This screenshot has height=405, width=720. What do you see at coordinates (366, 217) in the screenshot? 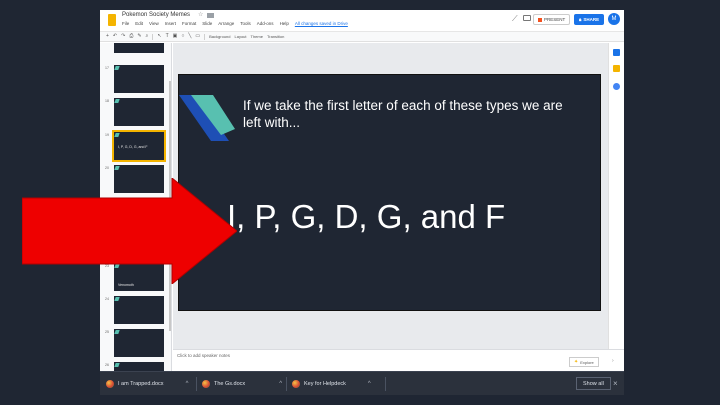
I see `slide-body-text: I, P, G, D, G, and F` at bounding box center [366, 217].